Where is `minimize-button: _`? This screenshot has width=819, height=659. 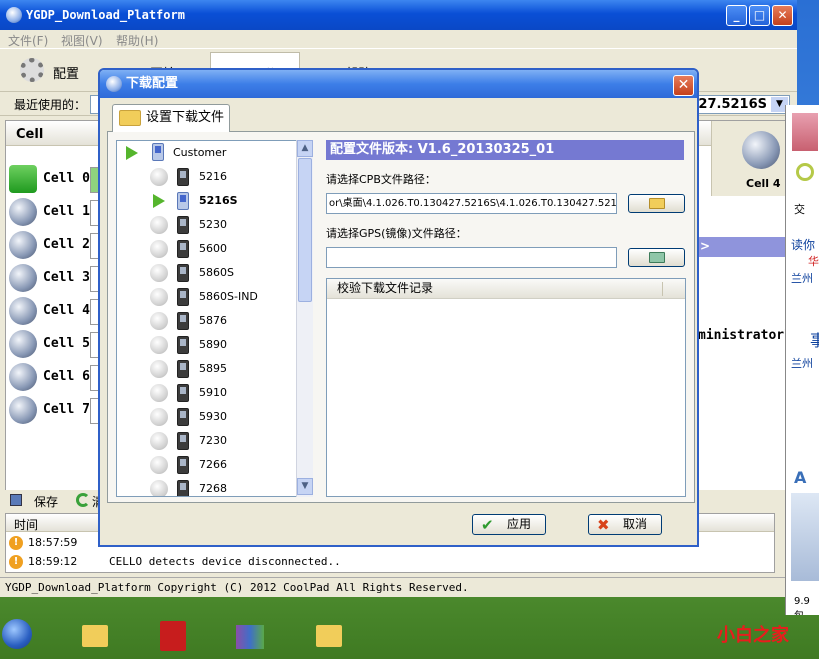
minimize-button: _ is located at coordinates (736, 15).